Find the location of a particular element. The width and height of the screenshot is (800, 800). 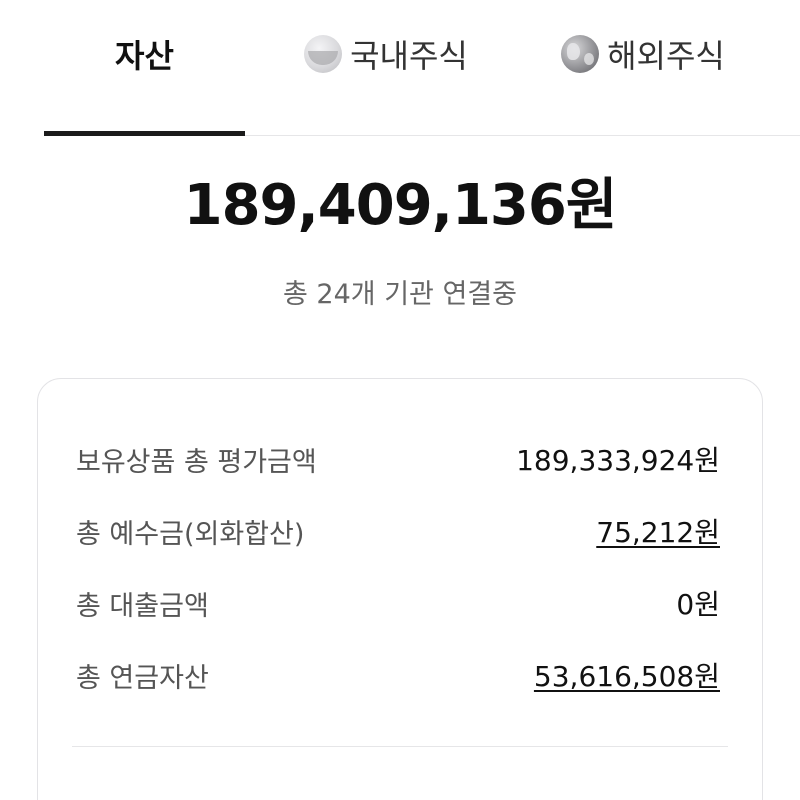

pension-assets-row: 총 연금자산 53,616,508원 is located at coordinates (398, 675).